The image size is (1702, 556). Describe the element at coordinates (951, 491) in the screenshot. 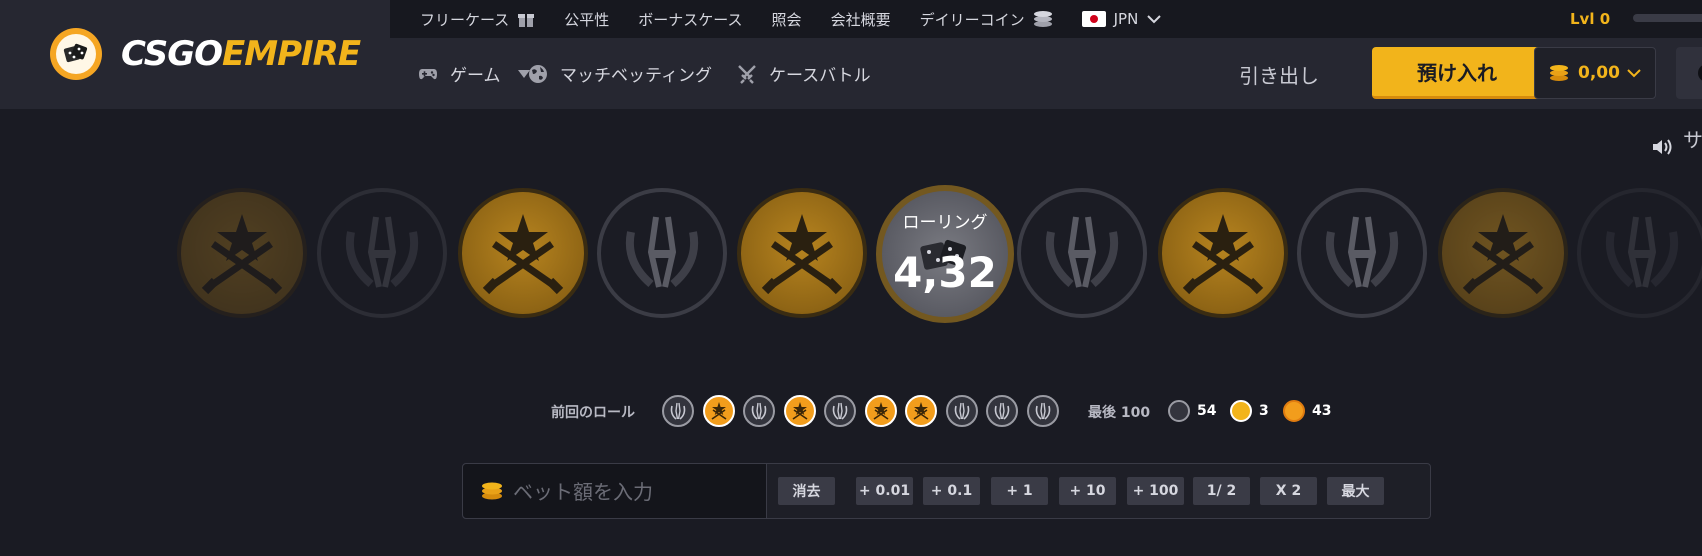

I see `bet-button: + 0.1` at that location.